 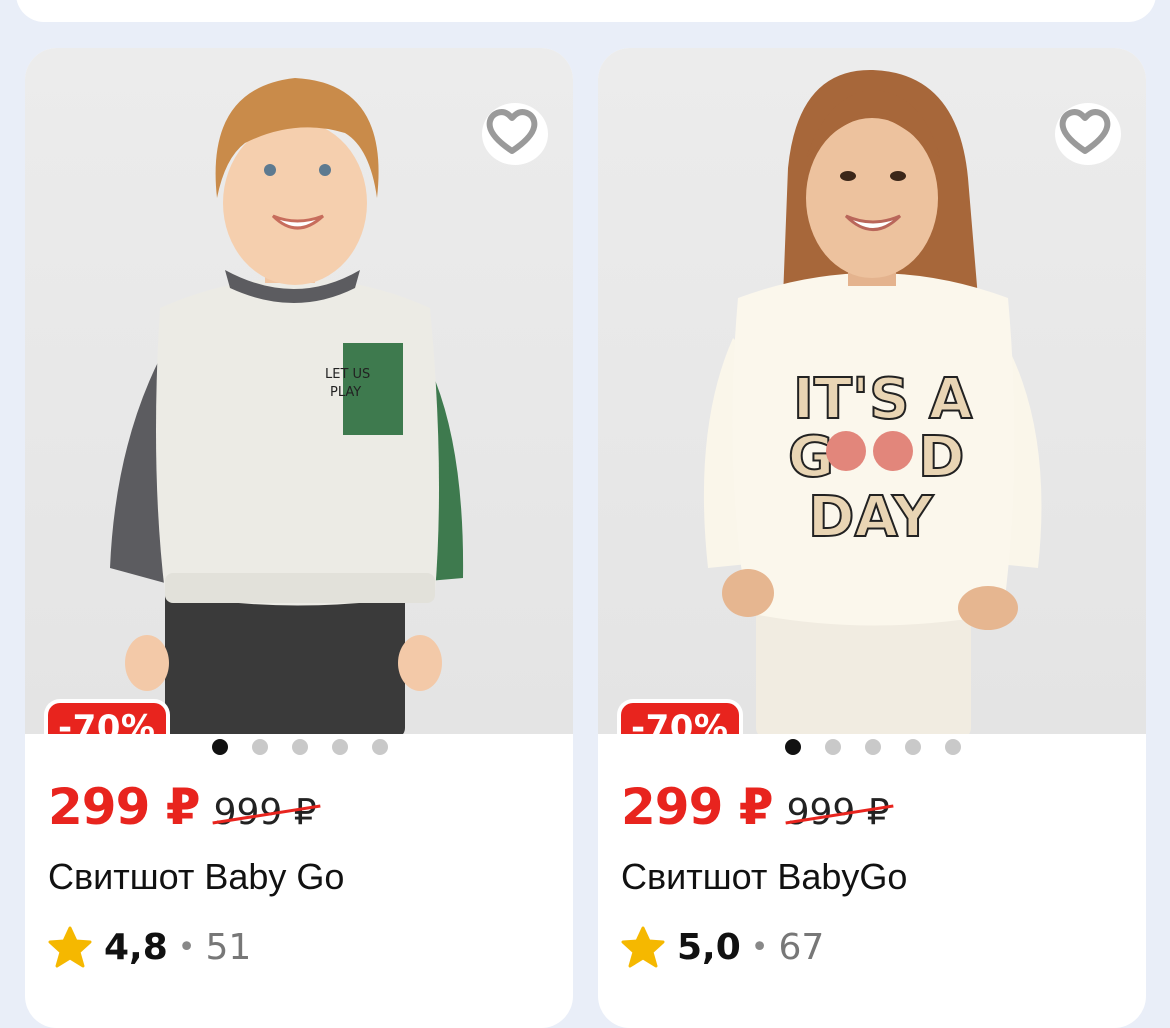 What do you see at coordinates (811, 457) in the screenshot?
I see `print-line-2a: G` at bounding box center [811, 457].